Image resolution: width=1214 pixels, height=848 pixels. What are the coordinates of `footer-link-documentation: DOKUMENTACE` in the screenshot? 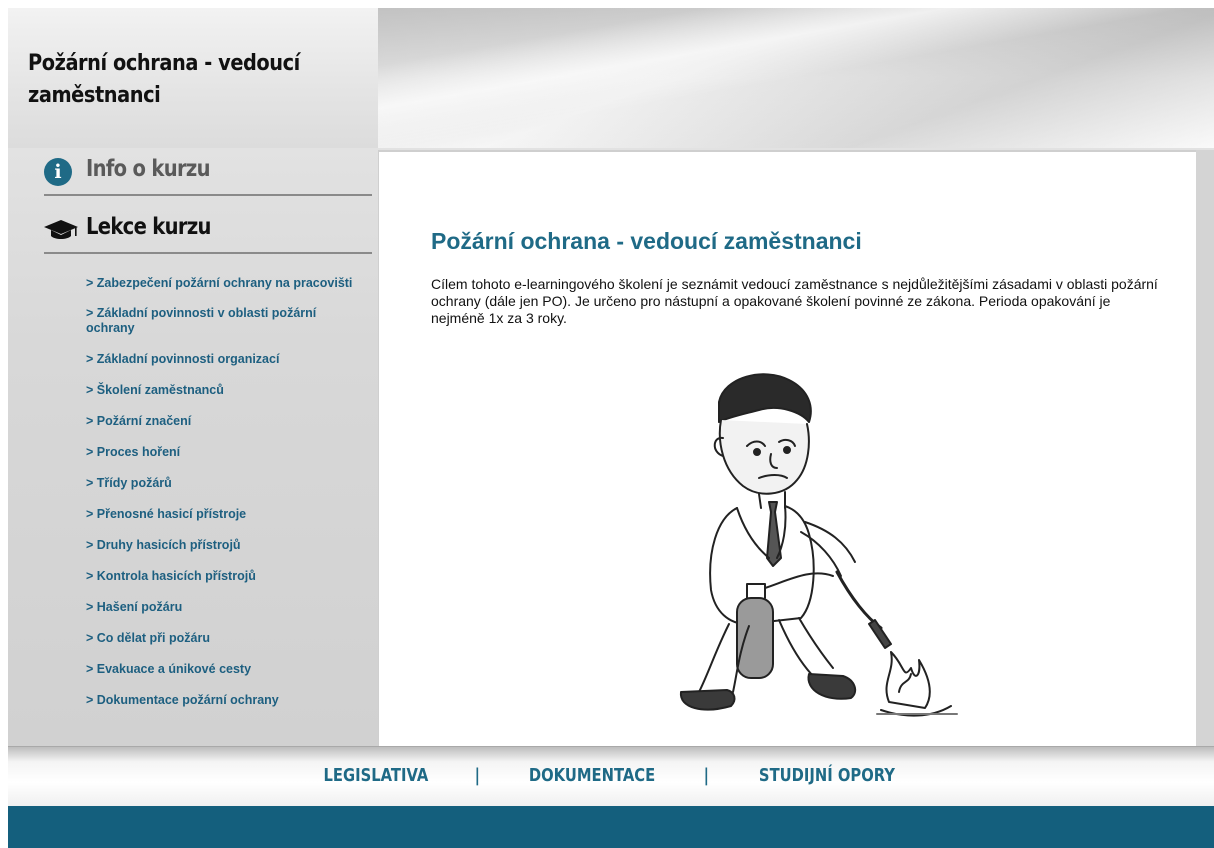 It's located at (592, 775).